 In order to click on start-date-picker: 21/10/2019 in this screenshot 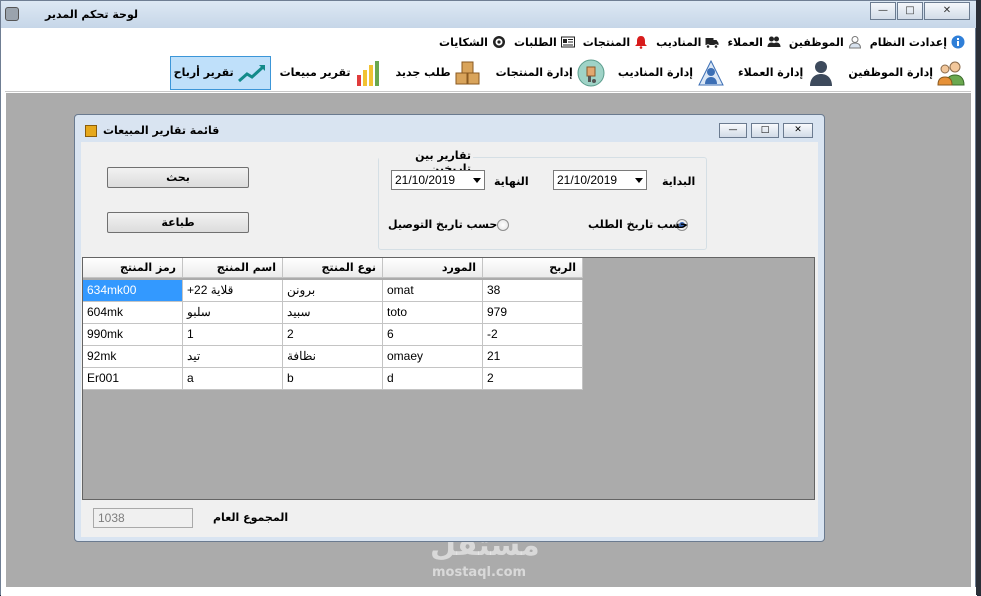, I will do `click(600, 180)`.